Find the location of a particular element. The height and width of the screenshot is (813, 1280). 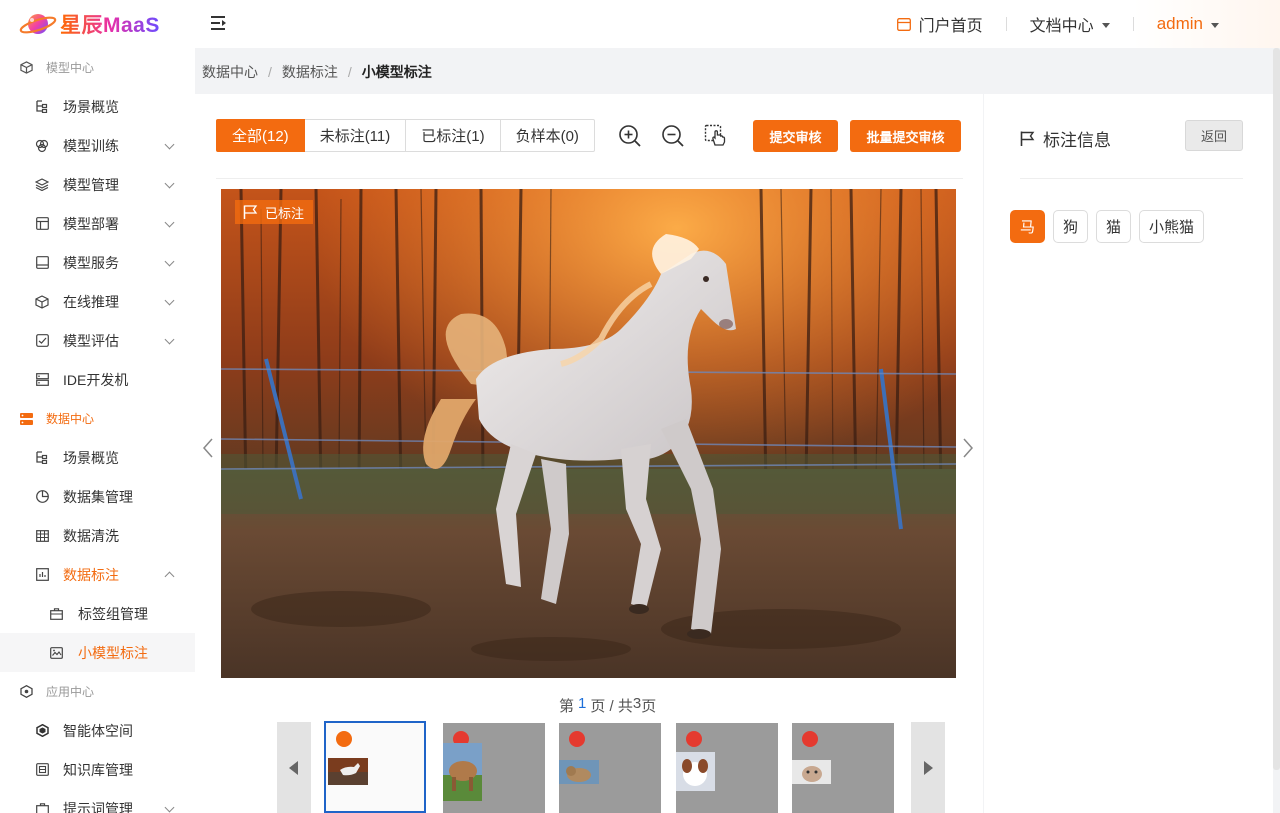

inference-icon is located at coordinates (42, 301).